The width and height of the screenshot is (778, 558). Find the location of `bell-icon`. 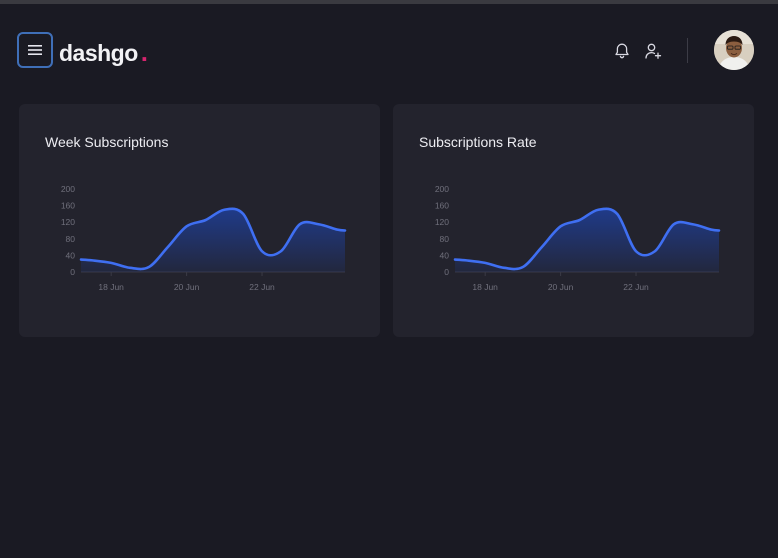

bell-icon is located at coordinates (622, 51).